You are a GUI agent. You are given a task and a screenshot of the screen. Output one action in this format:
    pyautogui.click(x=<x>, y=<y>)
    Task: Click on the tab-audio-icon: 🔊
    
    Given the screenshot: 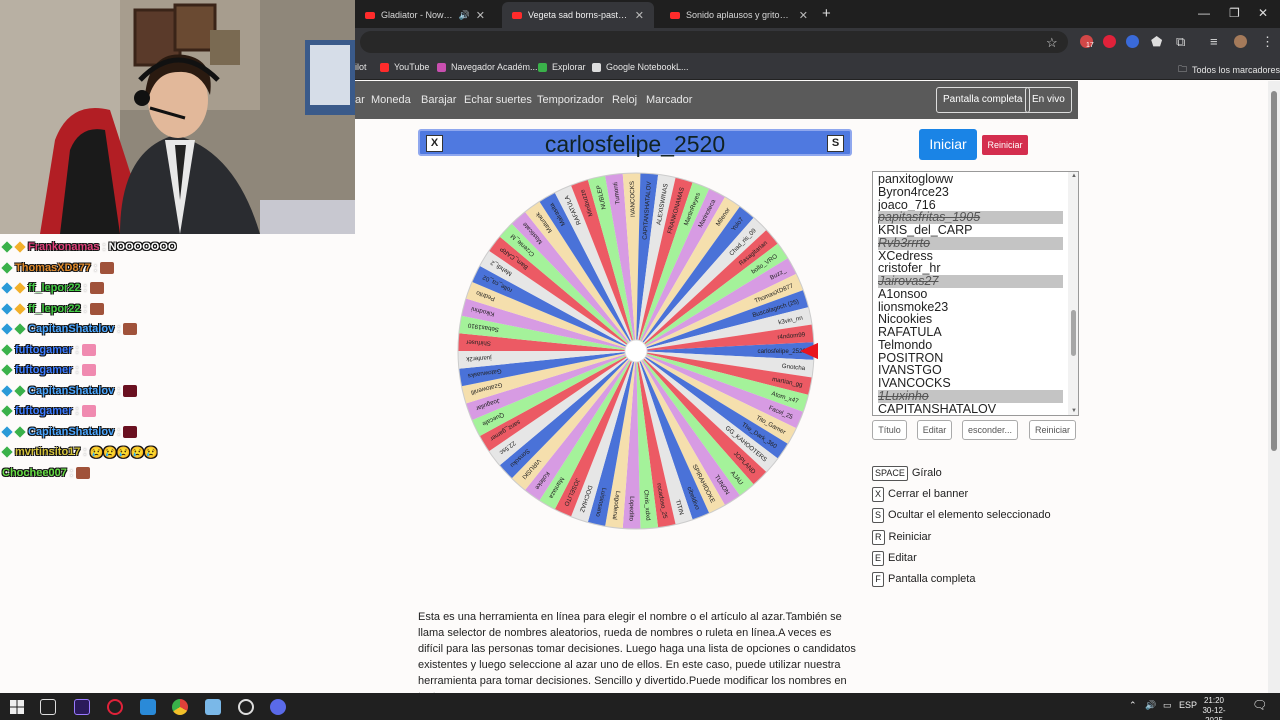 What is the action you would take?
    pyautogui.click(x=464, y=15)
    